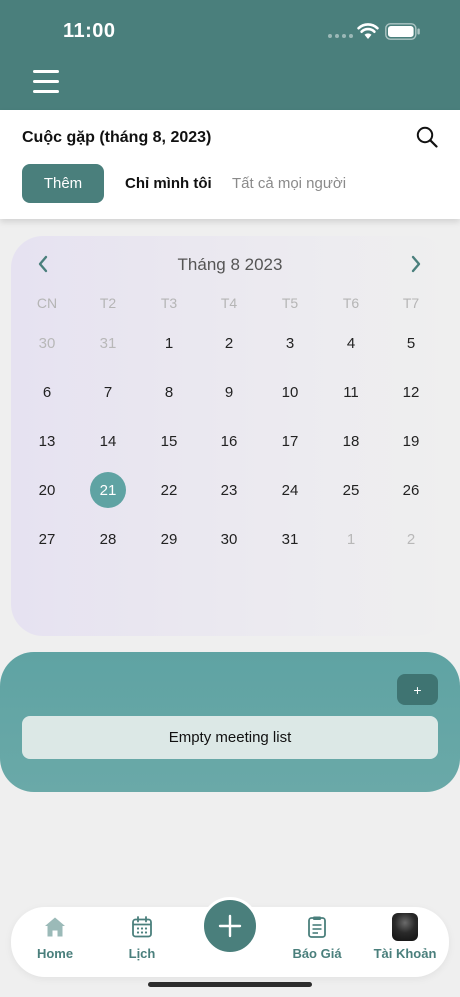 This screenshot has width=460, height=997. What do you see at coordinates (55, 942) in the screenshot?
I see `tab-home: Home` at bounding box center [55, 942].